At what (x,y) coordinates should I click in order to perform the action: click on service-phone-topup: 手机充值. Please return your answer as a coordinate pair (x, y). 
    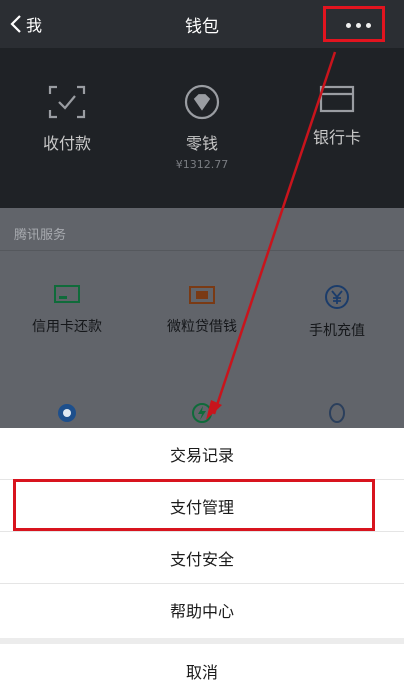
    Looking at the image, I should click on (337, 312).